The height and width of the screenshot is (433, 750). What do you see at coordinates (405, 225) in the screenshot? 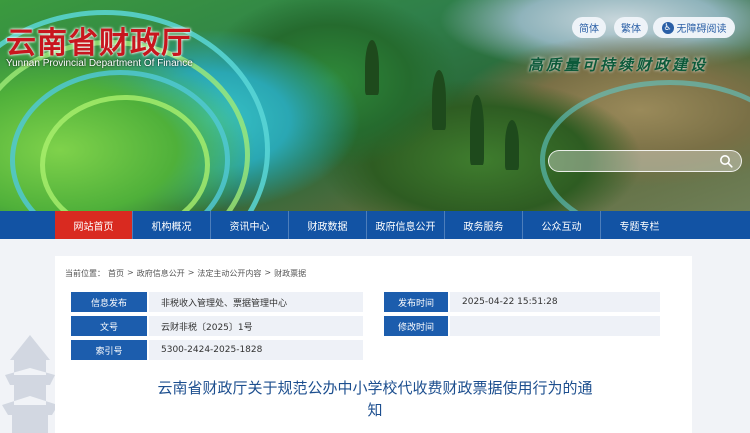
I see `nav-item-info-disclosure: 政府信息公开` at bounding box center [405, 225].